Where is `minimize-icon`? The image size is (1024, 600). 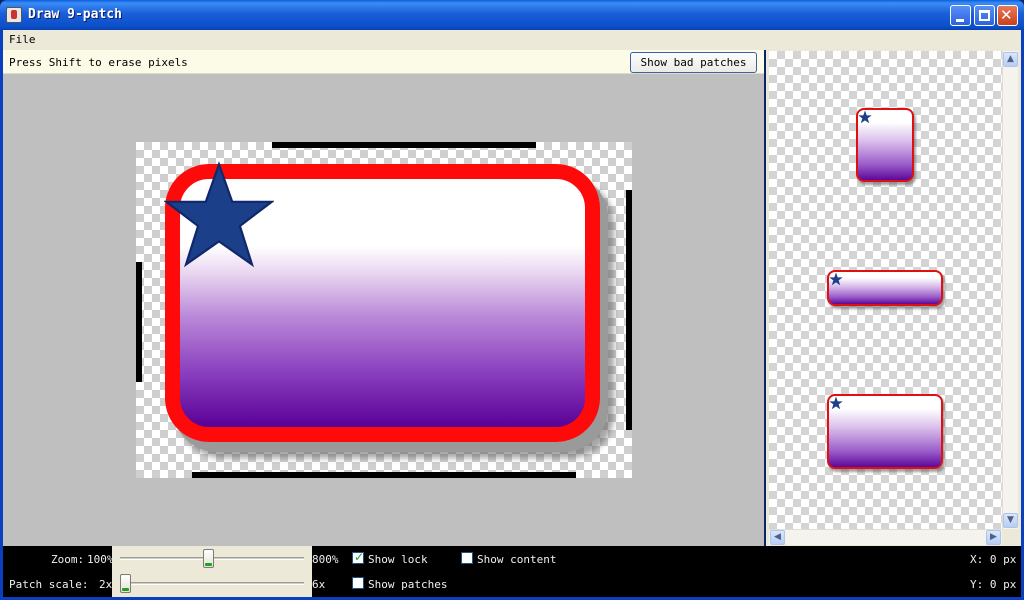
minimize-icon is located at coordinates (960, 20).